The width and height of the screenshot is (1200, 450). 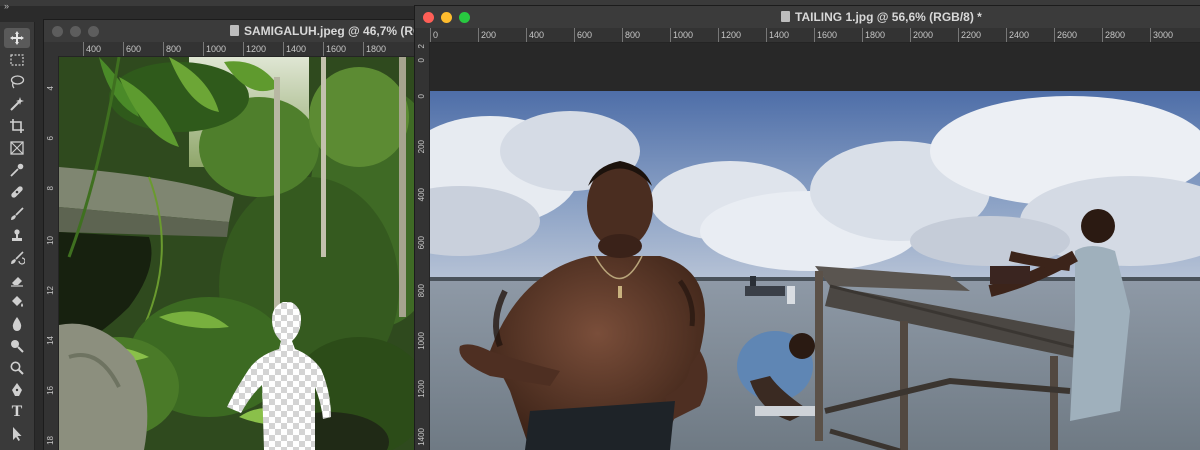 I want to click on eraser-tool, so click(x=17, y=280).